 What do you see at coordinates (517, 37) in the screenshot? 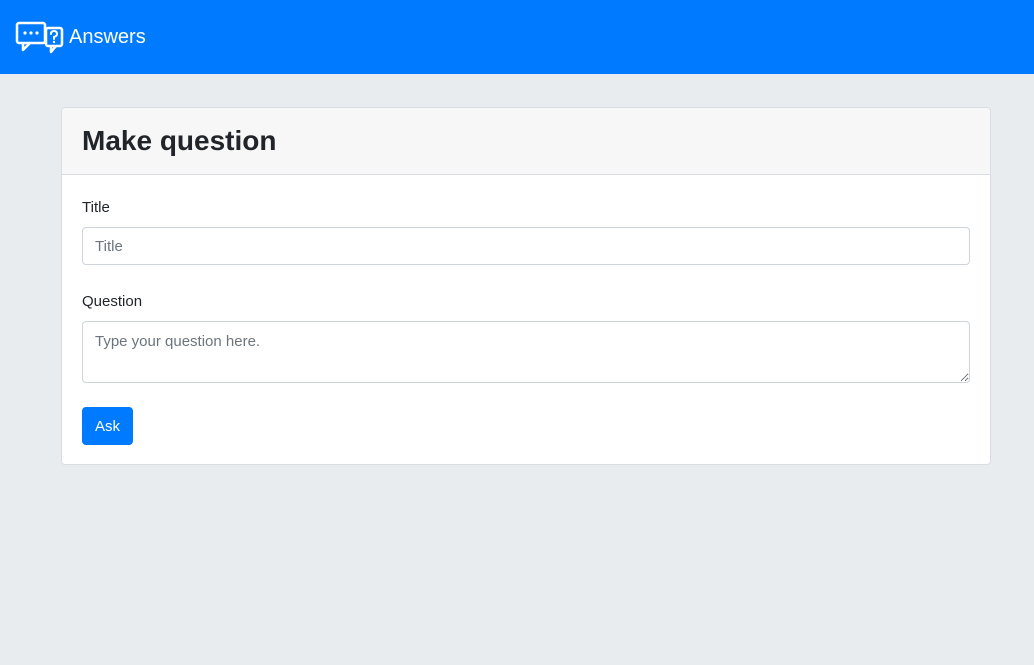
I see `top-navbar: Answers` at bounding box center [517, 37].